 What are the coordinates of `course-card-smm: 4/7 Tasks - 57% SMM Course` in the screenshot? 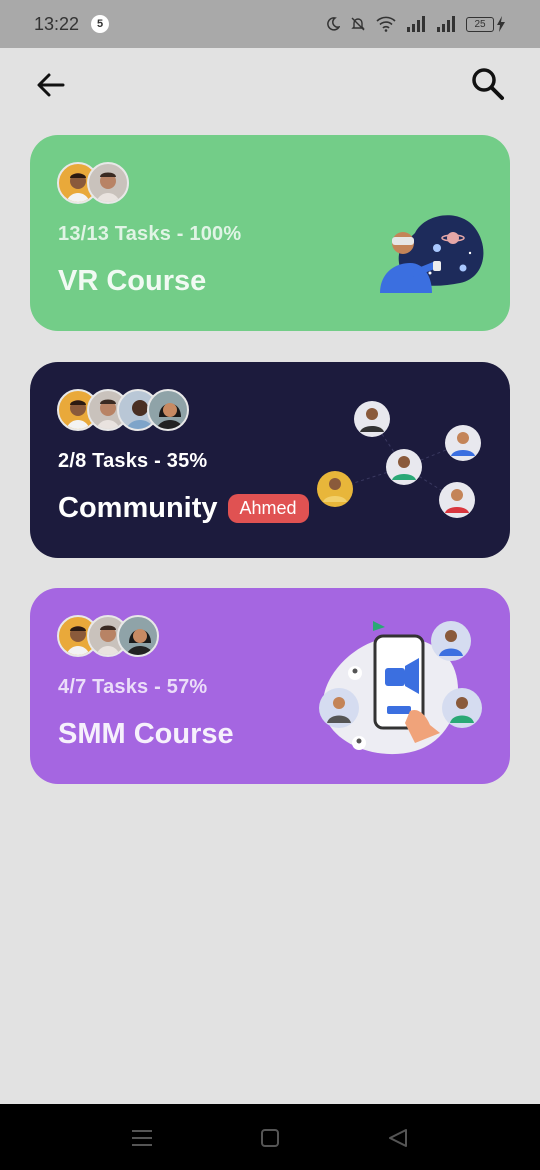 It's located at (270, 686).